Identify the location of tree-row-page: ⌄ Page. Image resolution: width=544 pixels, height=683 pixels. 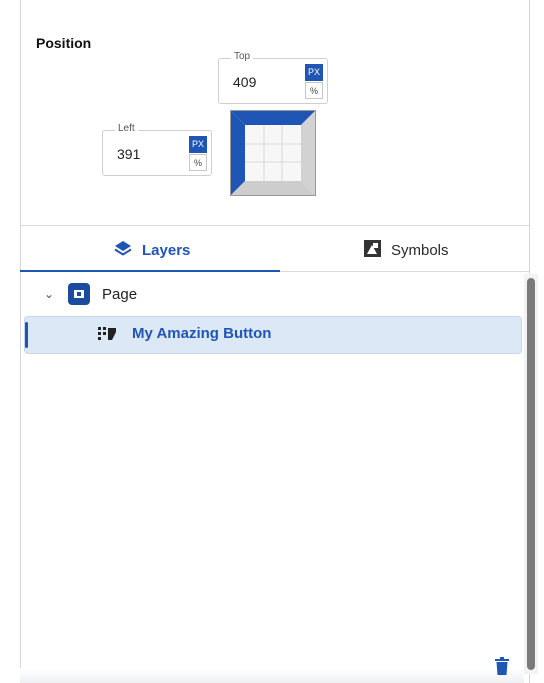
(89, 294).